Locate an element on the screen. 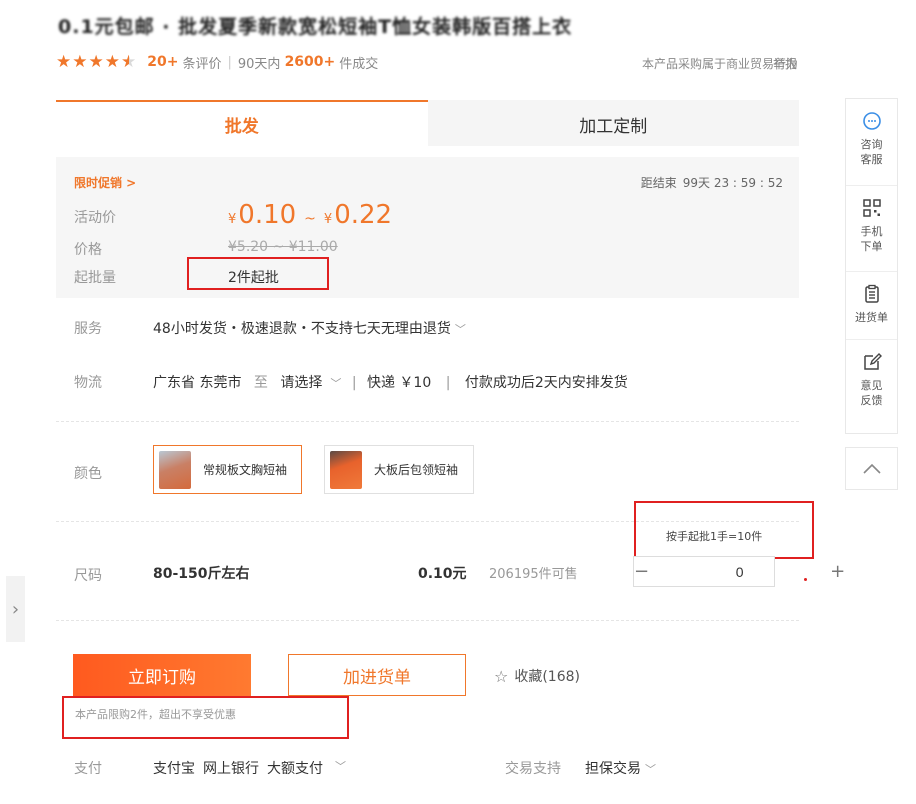  trade-support-label: 交易支持 is located at coordinates (533, 769).